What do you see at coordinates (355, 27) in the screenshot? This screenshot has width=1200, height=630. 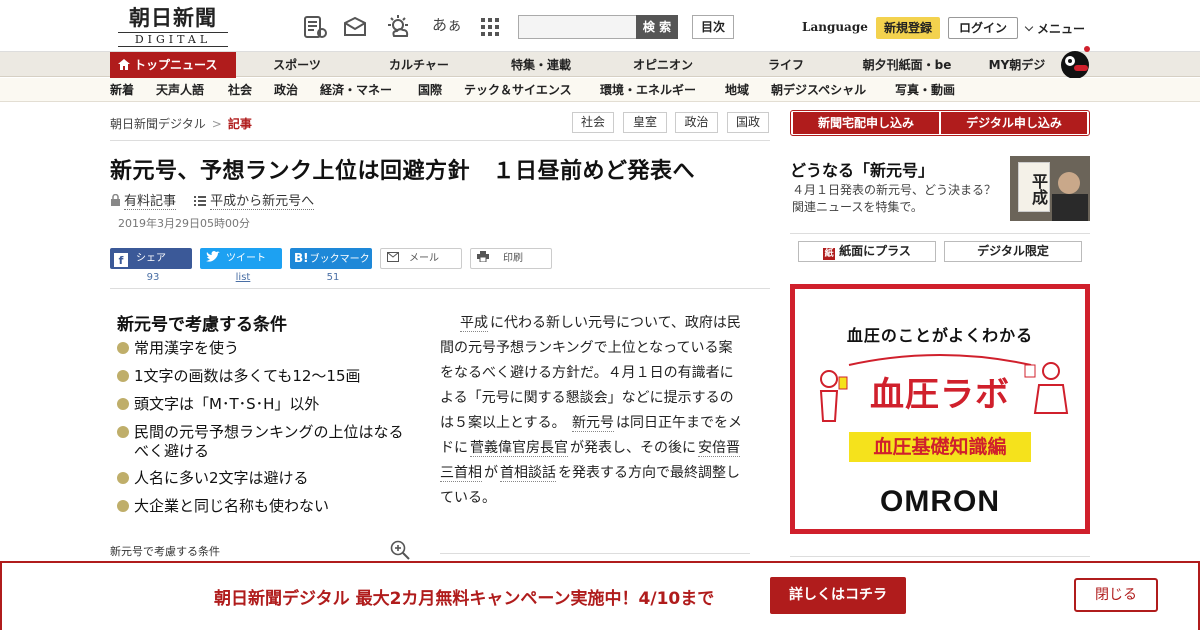 I see `mail-open-icon` at bounding box center [355, 27].